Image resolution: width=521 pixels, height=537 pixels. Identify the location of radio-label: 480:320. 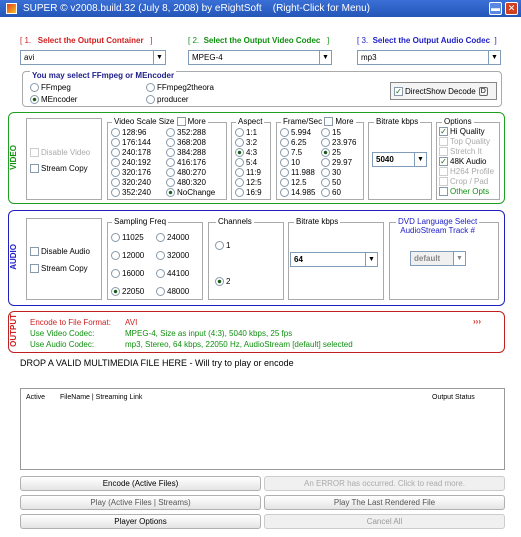
(191, 182).